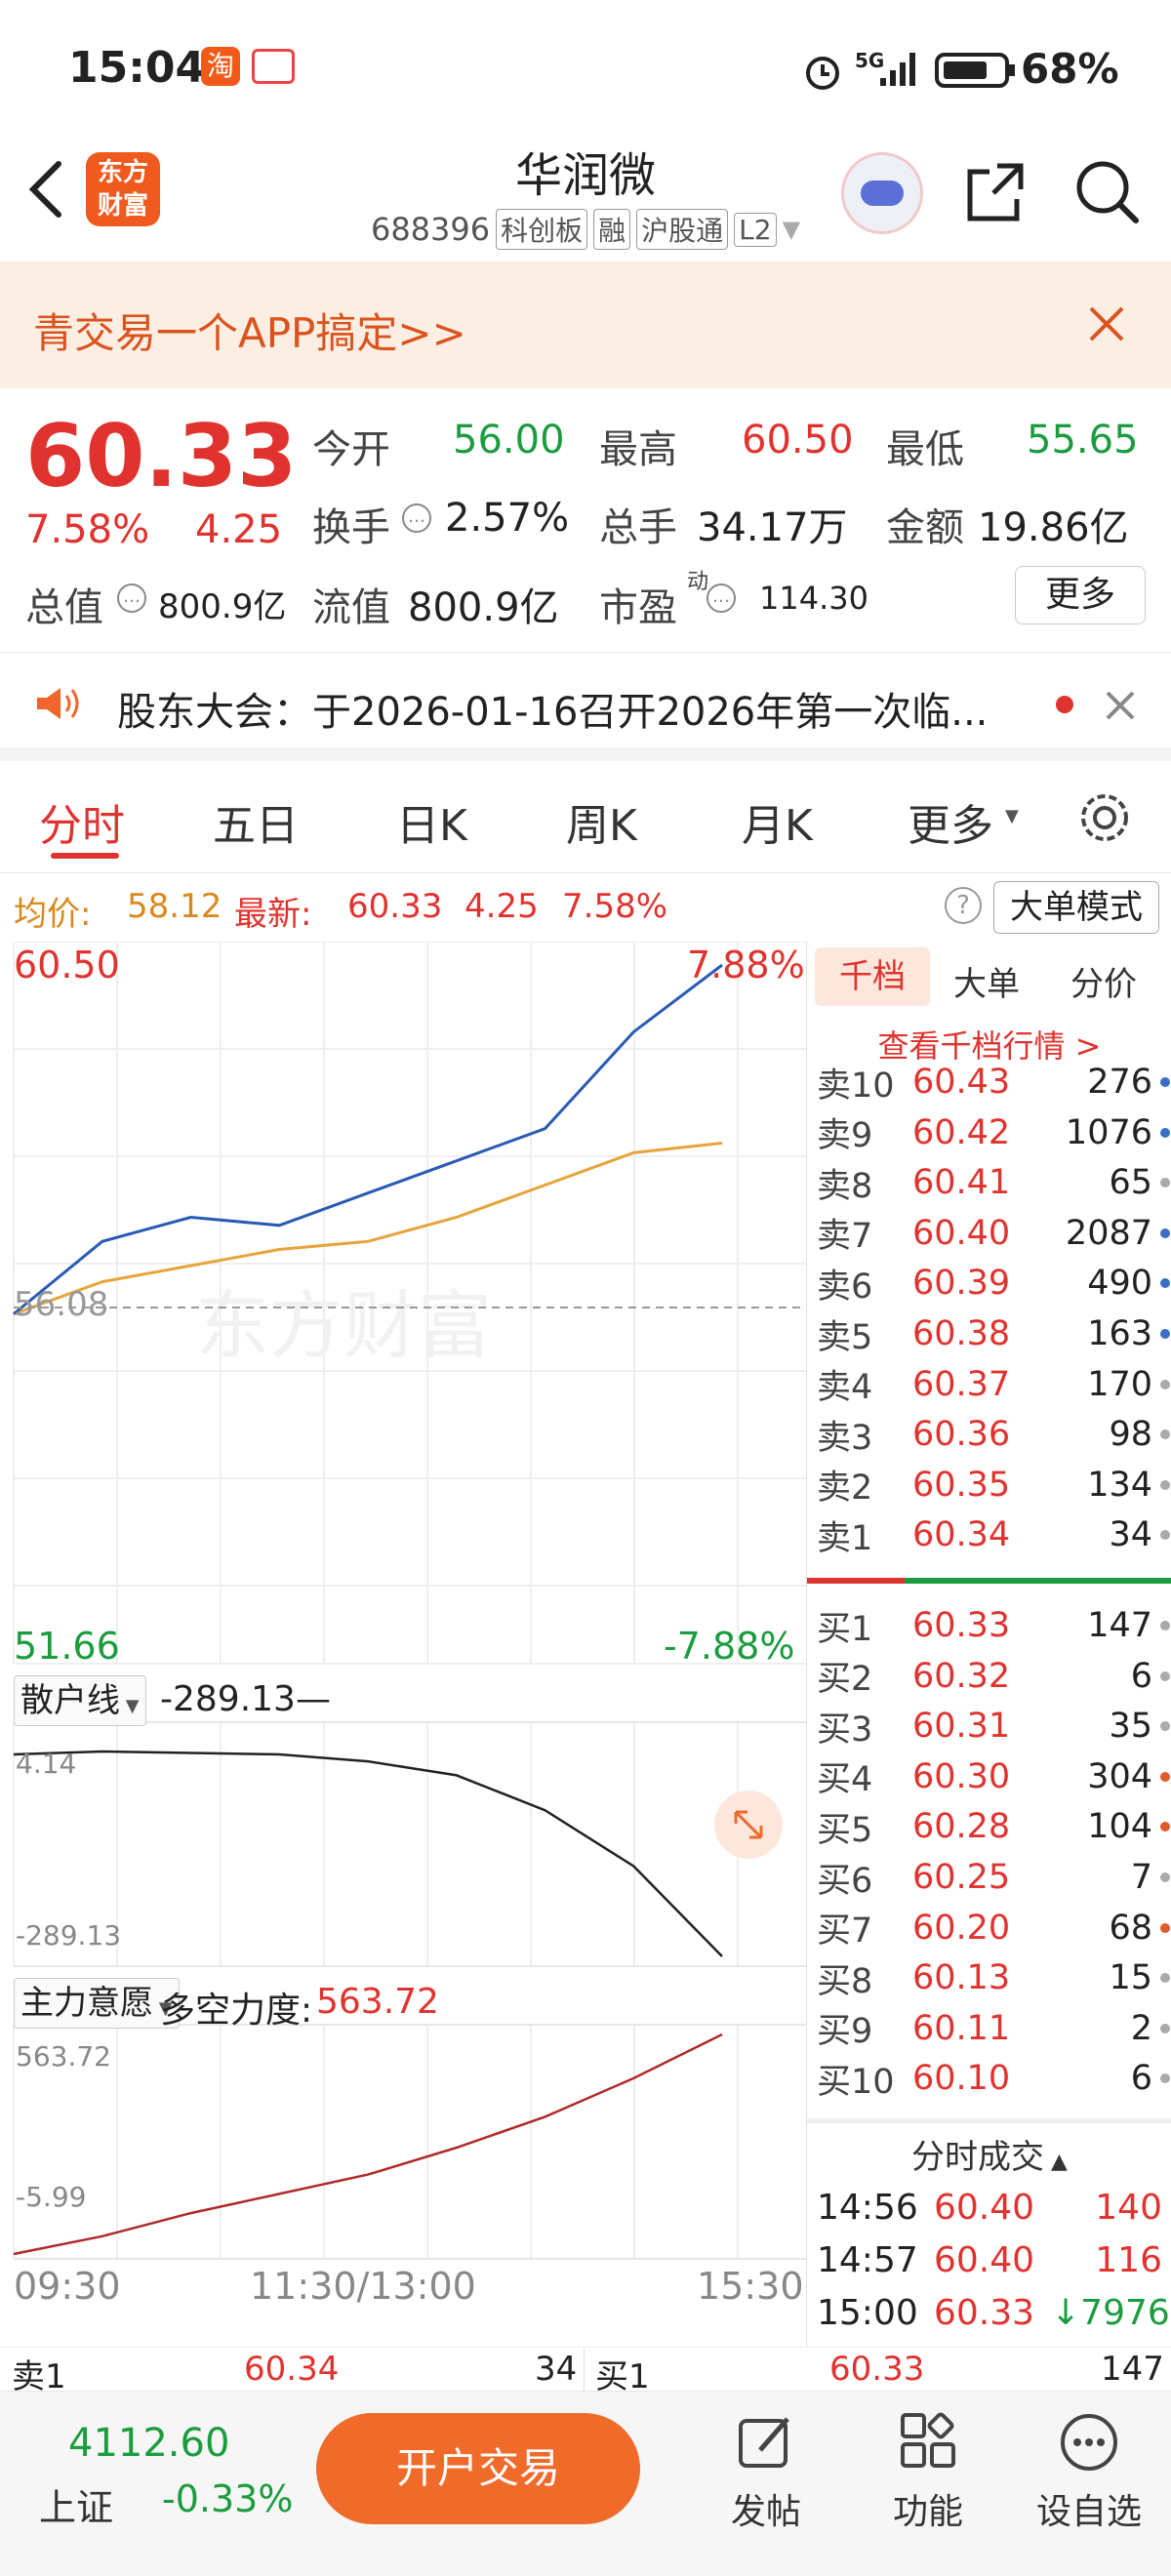 The height and width of the screenshot is (2576, 1171). What do you see at coordinates (845, 1629) in the screenshot?
I see `bid-level: 买1` at bounding box center [845, 1629].